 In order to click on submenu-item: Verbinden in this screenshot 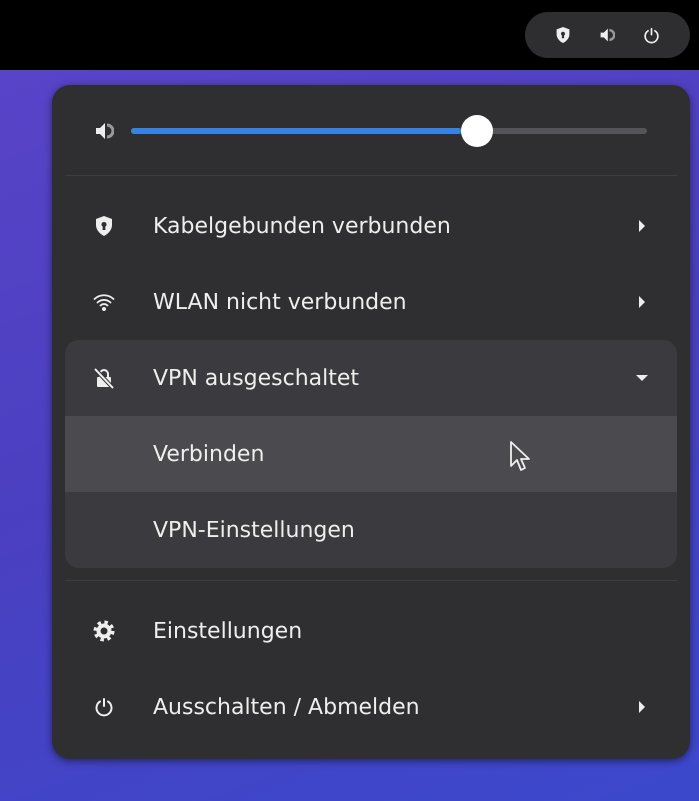, I will do `click(371, 454)`.